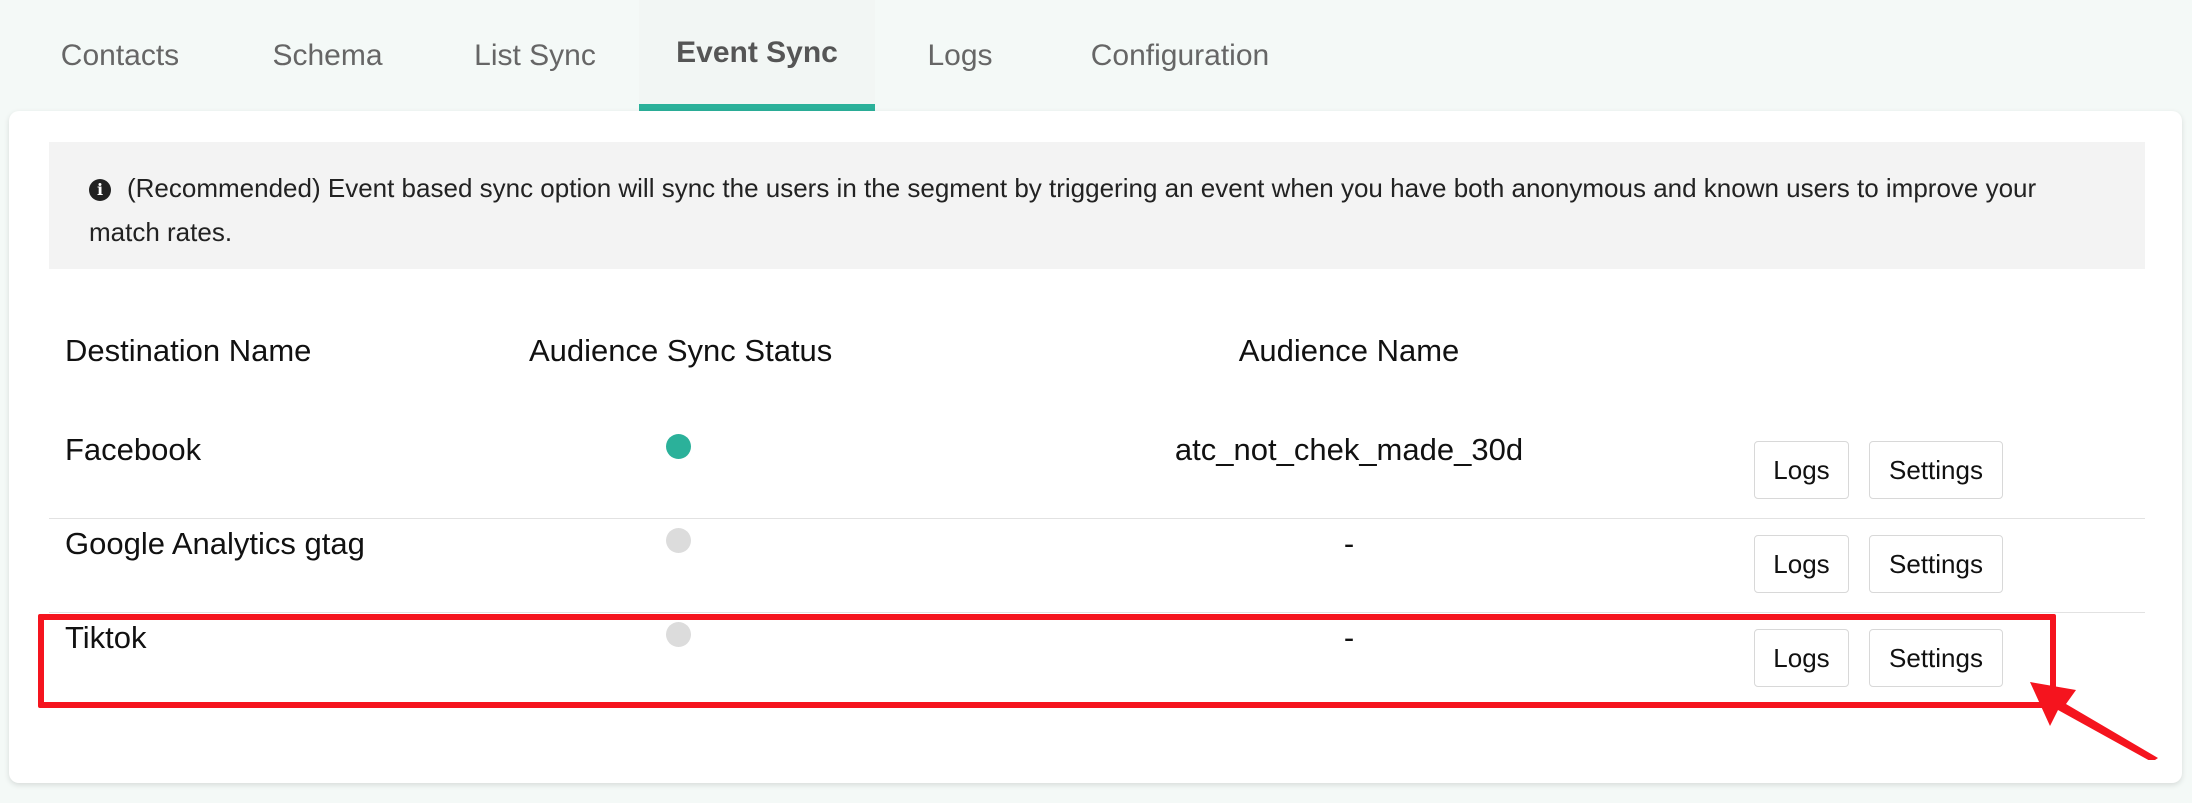  What do you see at coordinates (215, 543) in the screenshot?
I see `destination-name: Google Analytics gtag` at bounding box center [215, 543].